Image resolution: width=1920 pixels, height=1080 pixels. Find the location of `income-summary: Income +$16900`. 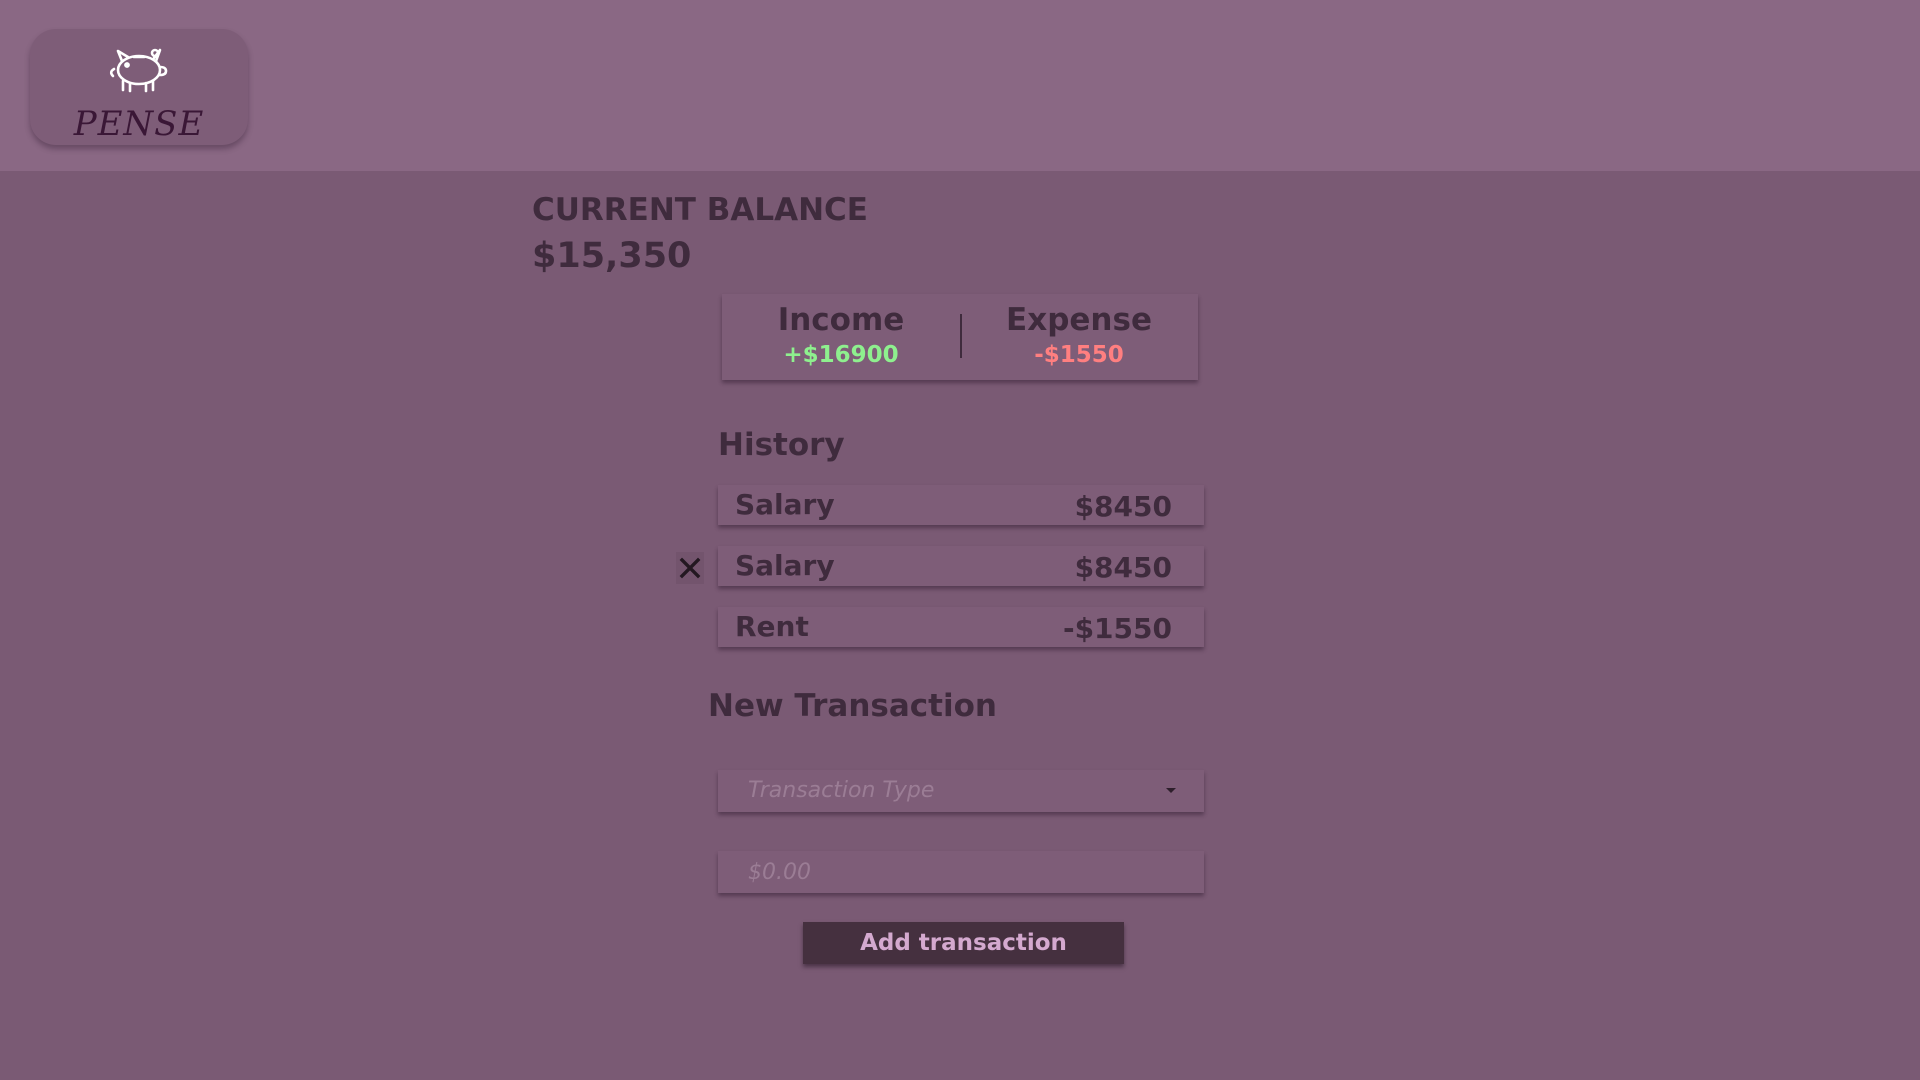

income-summary: Income +$16900 is located at coordinates (841, 336).